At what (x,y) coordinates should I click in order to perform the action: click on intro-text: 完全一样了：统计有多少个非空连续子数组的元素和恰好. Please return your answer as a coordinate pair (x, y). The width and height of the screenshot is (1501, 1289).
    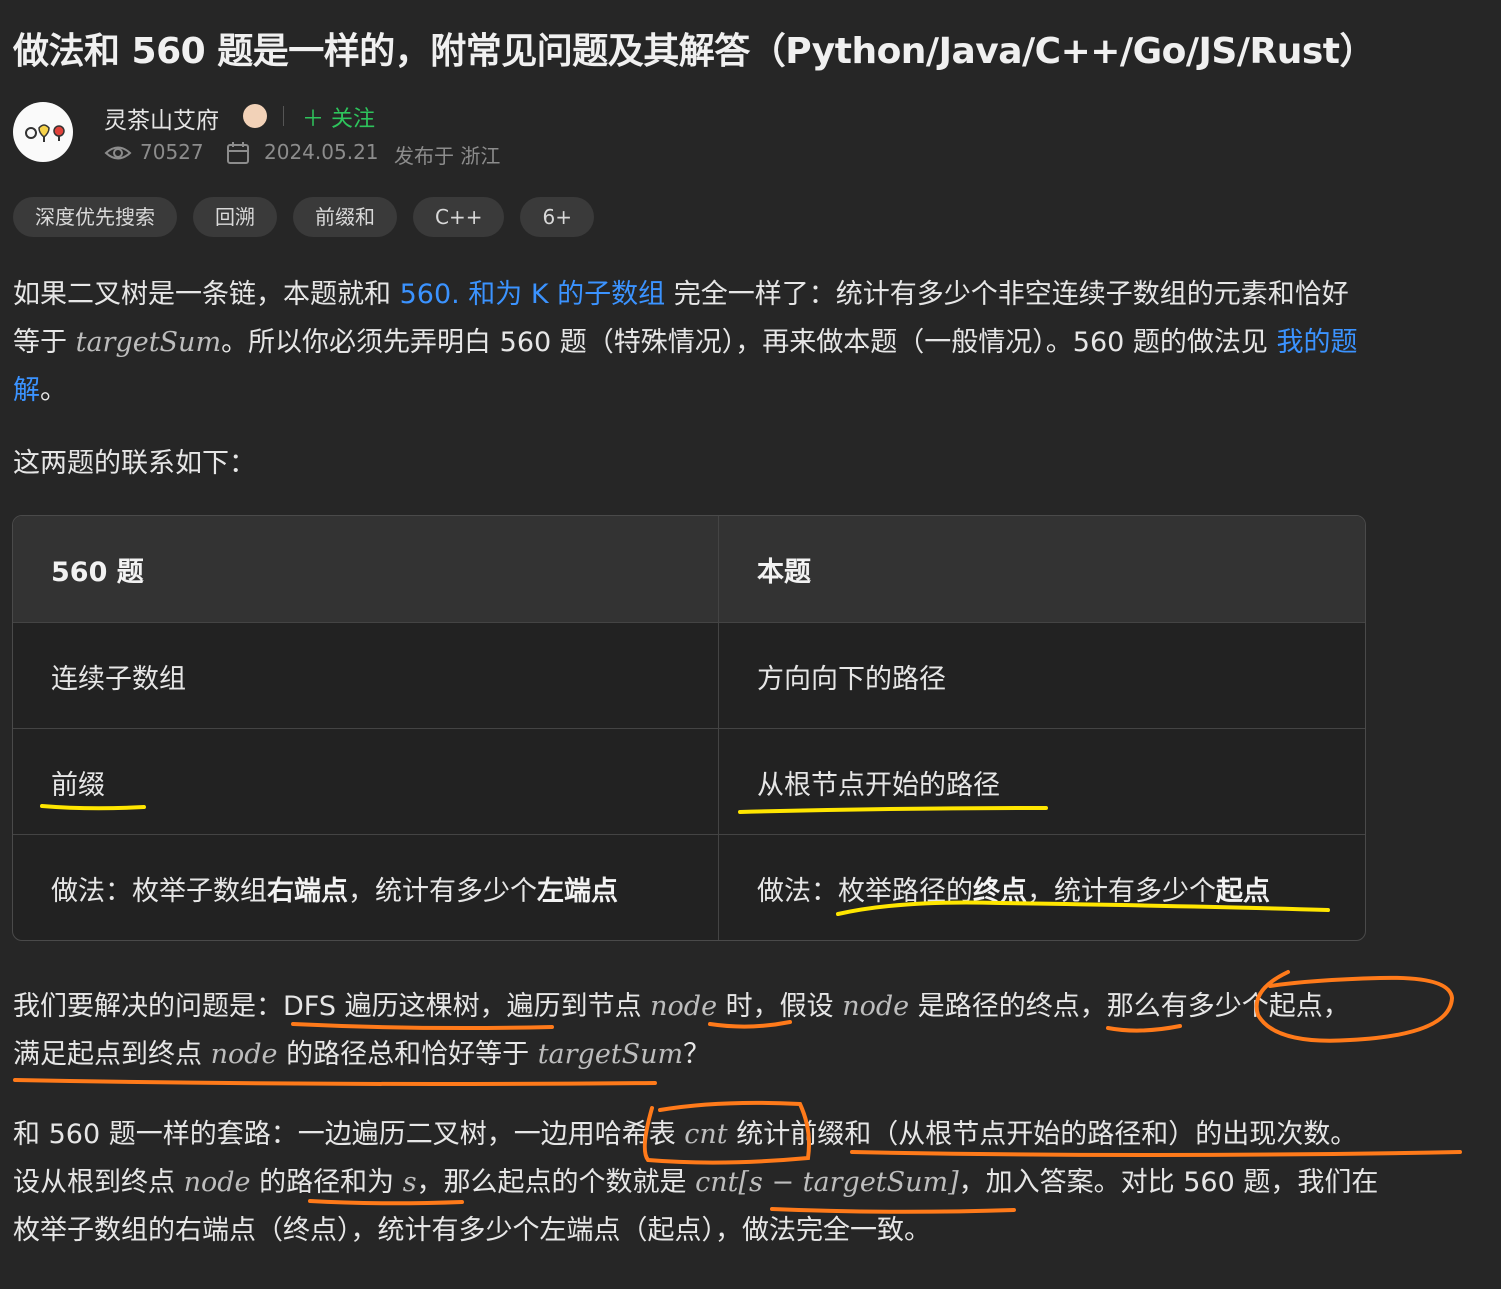
    Looking at the image, I should click on (1007, 294).